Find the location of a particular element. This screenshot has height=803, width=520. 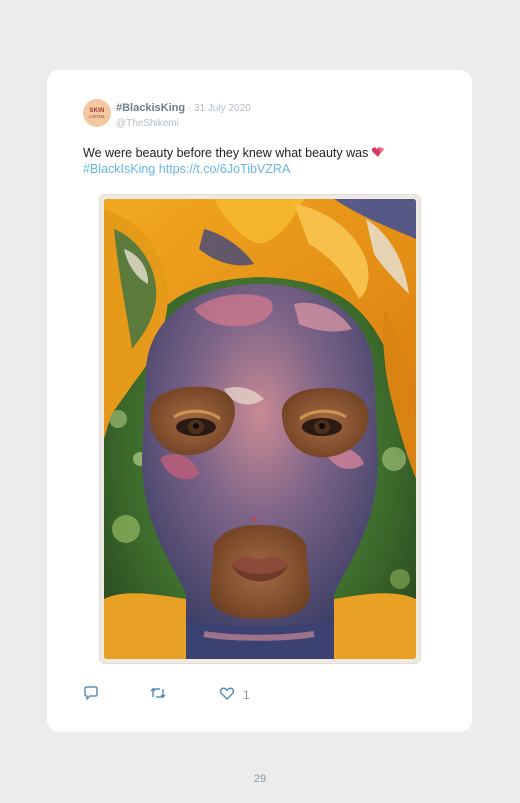

tweet-actions: 1 is located at coordinates (183, 695).